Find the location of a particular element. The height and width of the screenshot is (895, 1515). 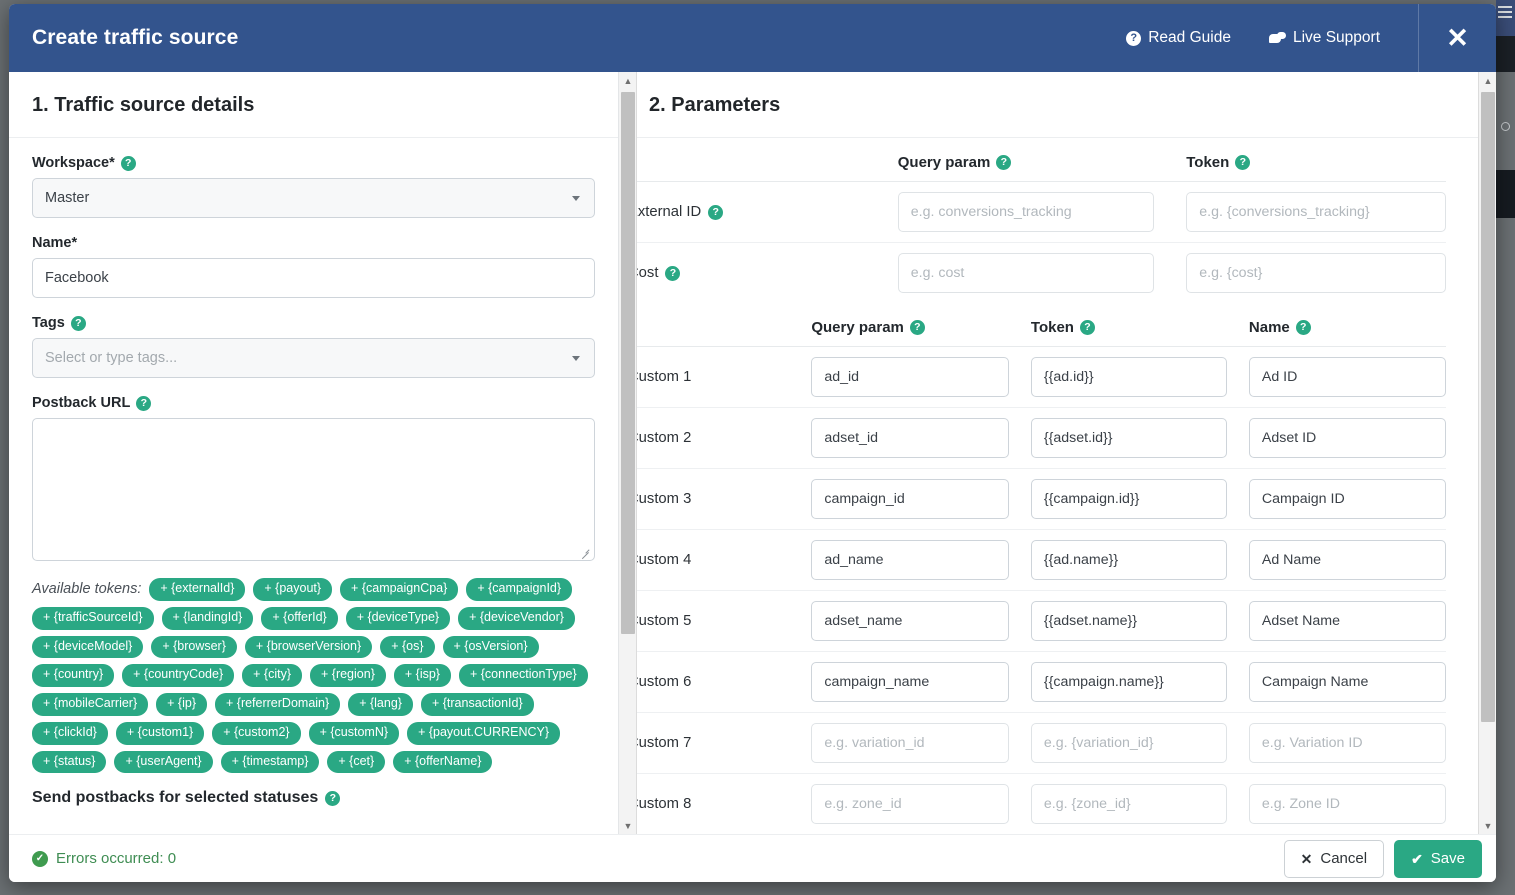

token-input: {{adset.name}} is located at coordinates (1129, 621).